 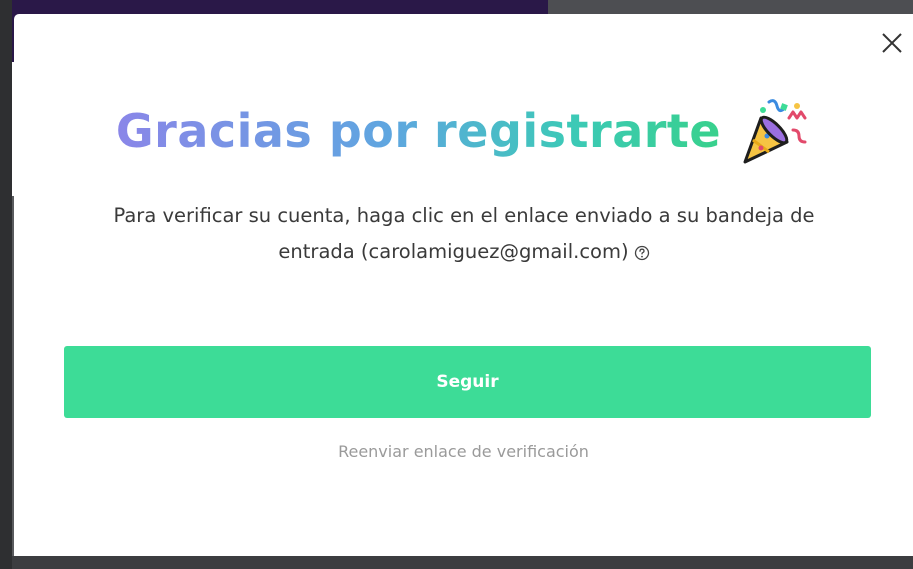 I want to click on party-popper-icon, so click(x=775, y=131).